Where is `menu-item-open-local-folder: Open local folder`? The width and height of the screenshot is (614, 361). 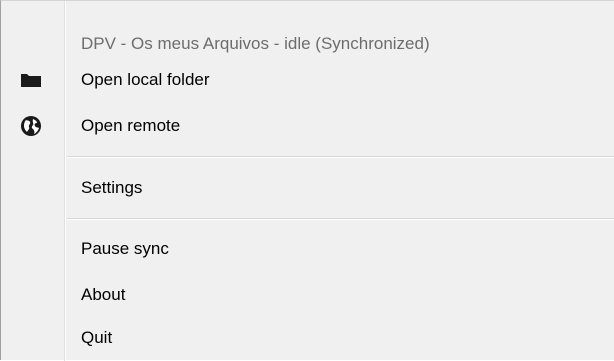 menu-item-open-local-folder: Open local folder is located at coordinates (307, 80).